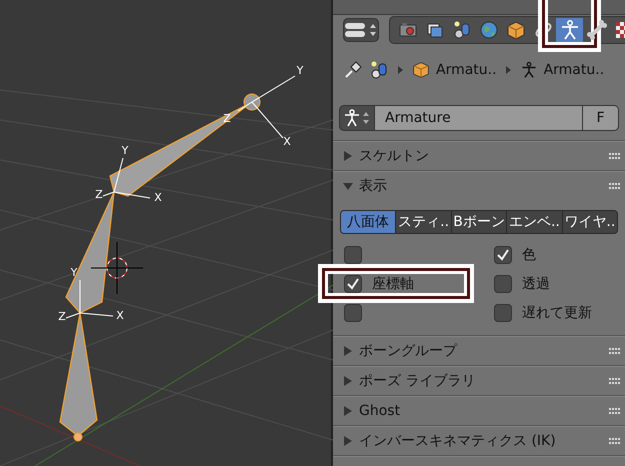 This screenshot has height=466, width=625. I want to click on panel-title: Ghost, so click(481, 410).